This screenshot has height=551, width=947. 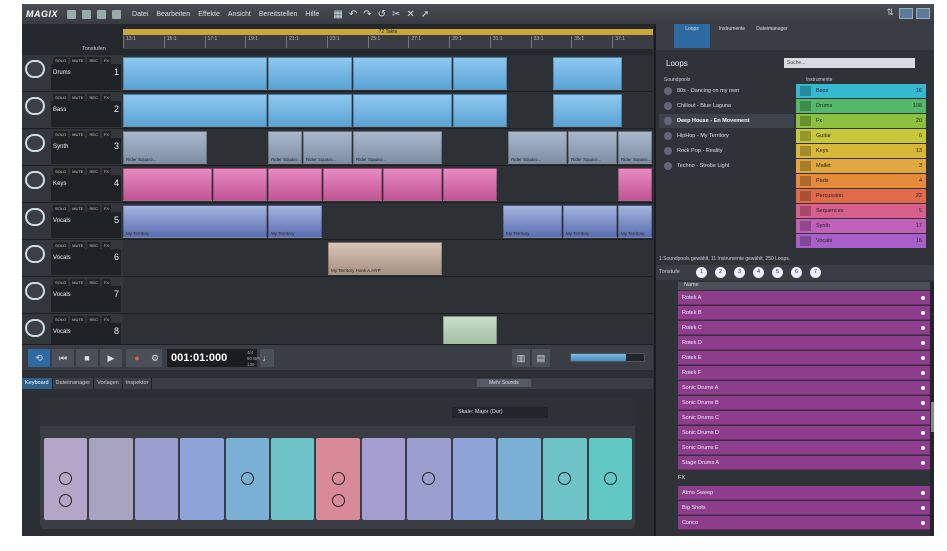 What do you see at coordinates (367, 14) in the screenshot?
I see `redo-icon: ↷` at bounding box center [367, 14].